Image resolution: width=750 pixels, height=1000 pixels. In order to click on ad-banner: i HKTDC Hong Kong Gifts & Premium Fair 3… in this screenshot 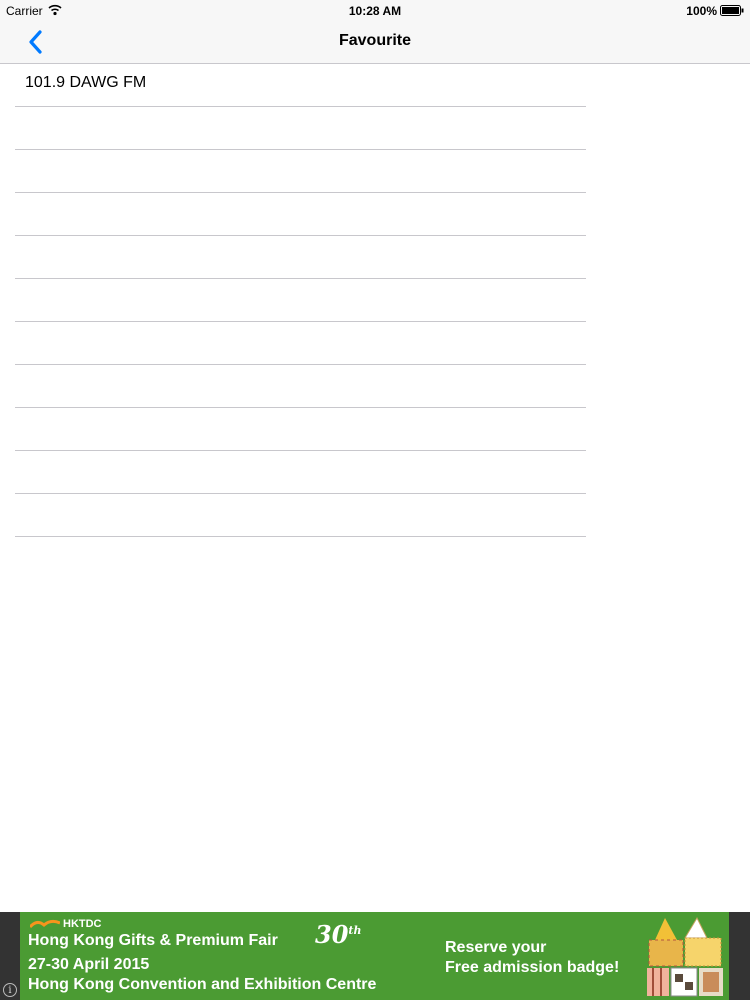, I will do `click(375, 956)`.